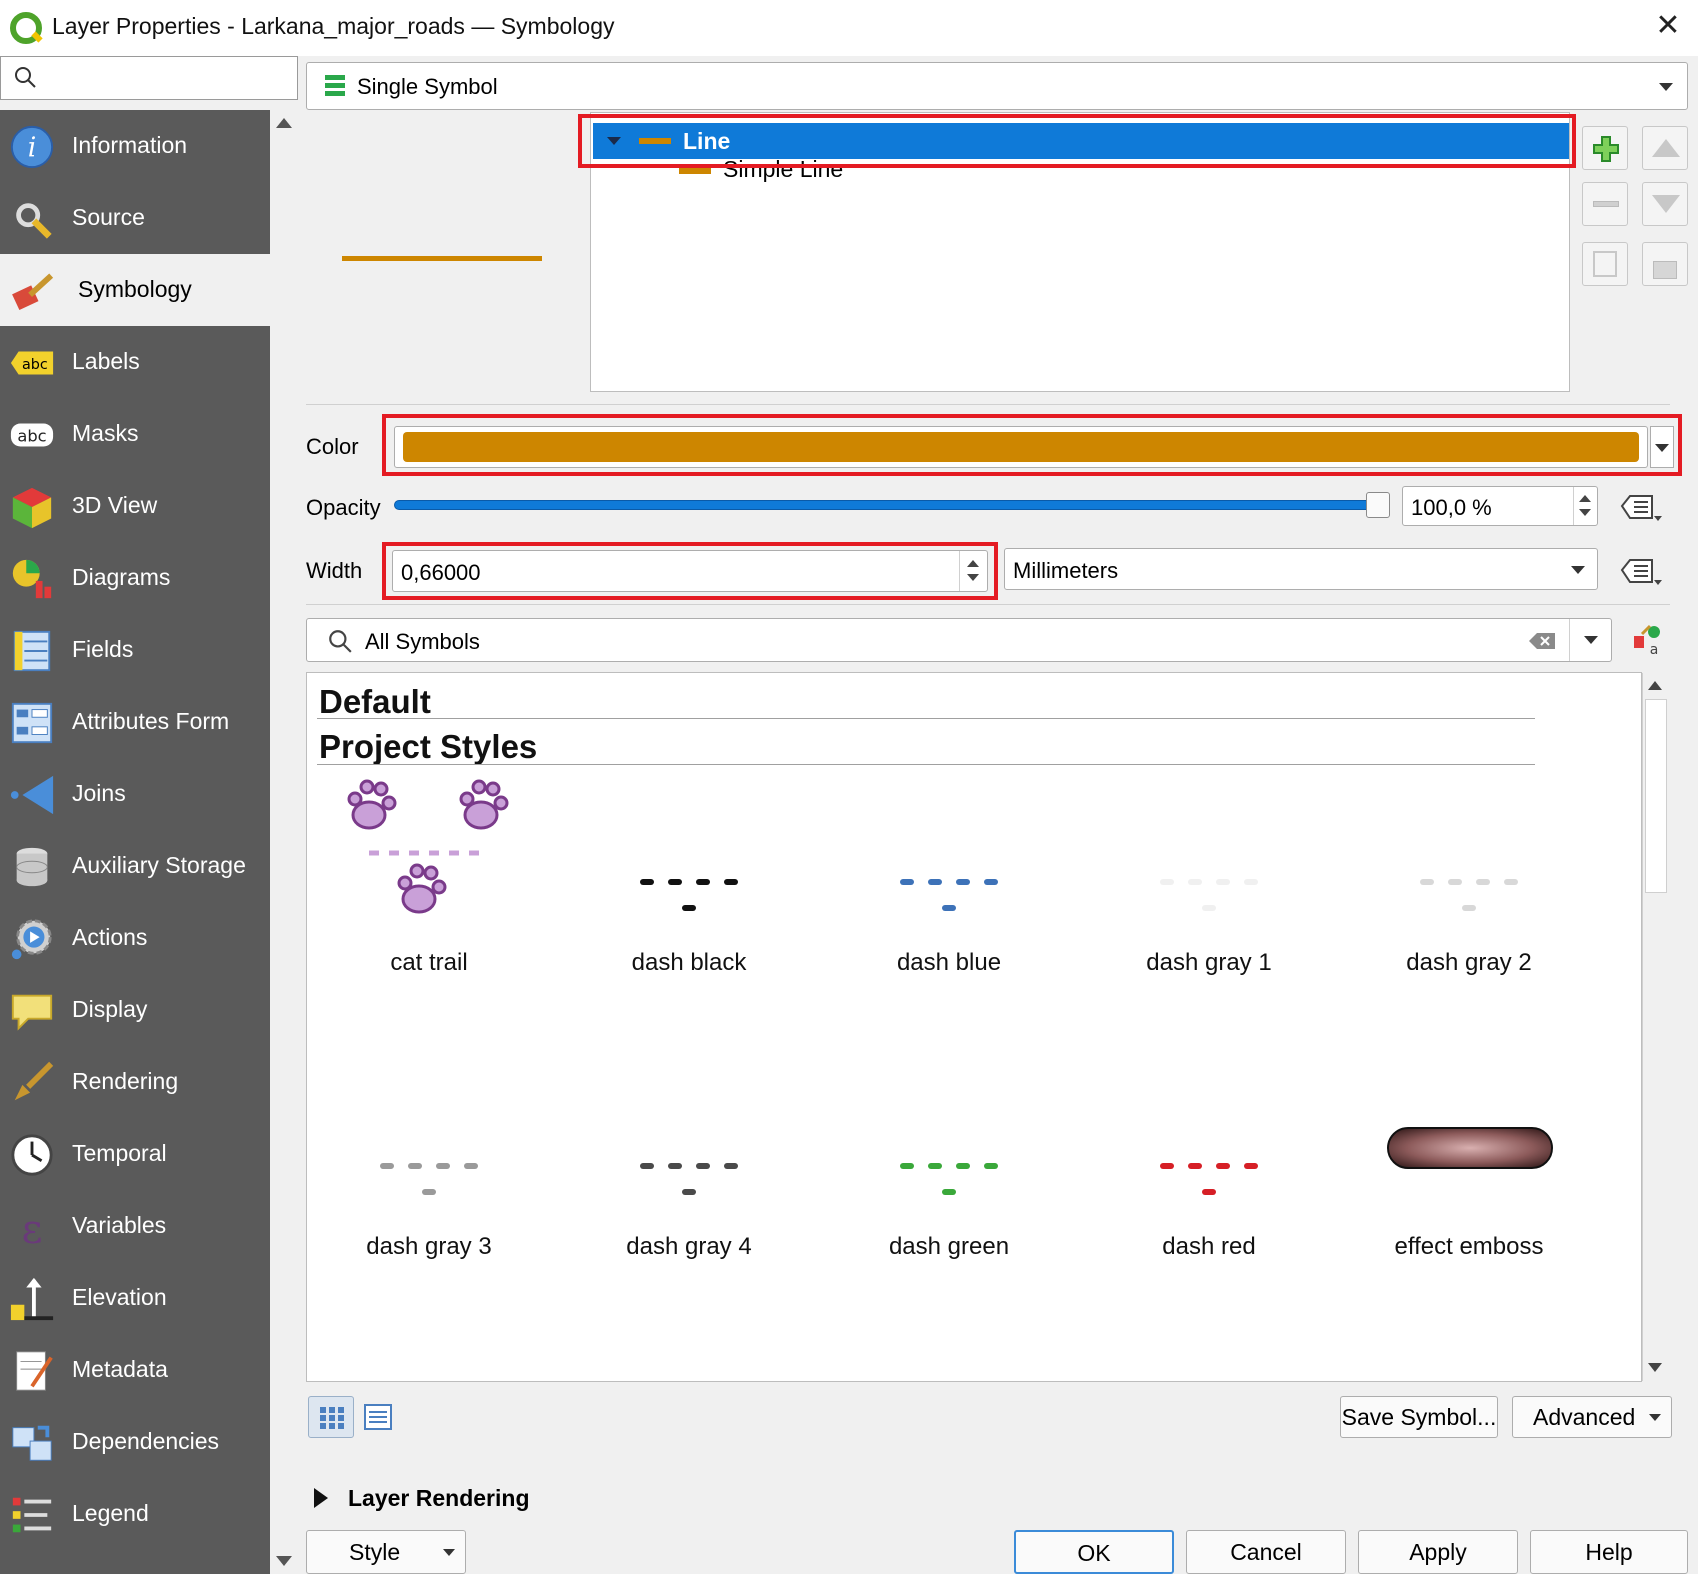 Image resolution: width=1698 pixels, height=1574 pixels. Describe the element at coordinates (1378, 505) in the screenshot. I see `opacity-slider-handle` at that location.